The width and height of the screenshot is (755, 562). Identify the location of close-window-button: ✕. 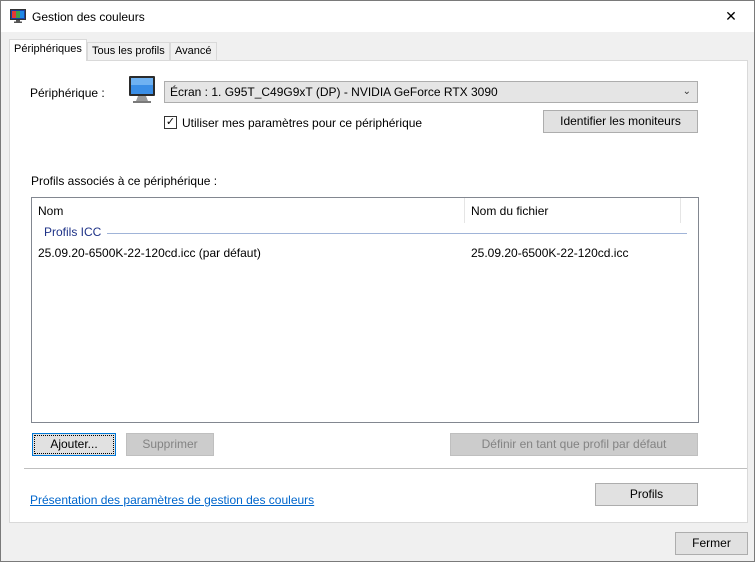
(731, 16).